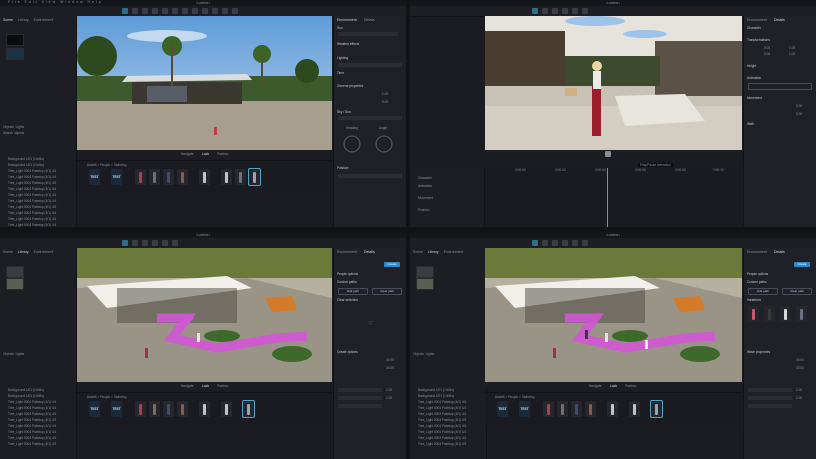 The image size is (816, 459). I want to click on section-clear-selection: Clear selection, so click(347, 300).